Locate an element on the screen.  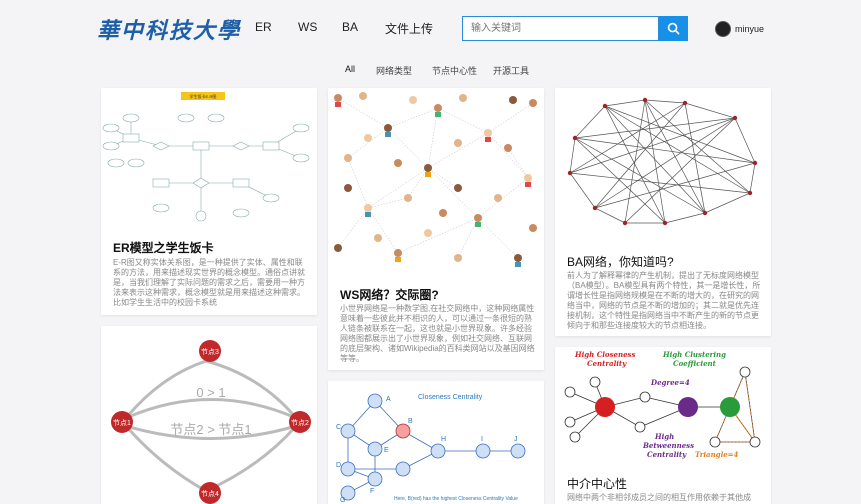
username: minyue is located at coordinates (749, 29).